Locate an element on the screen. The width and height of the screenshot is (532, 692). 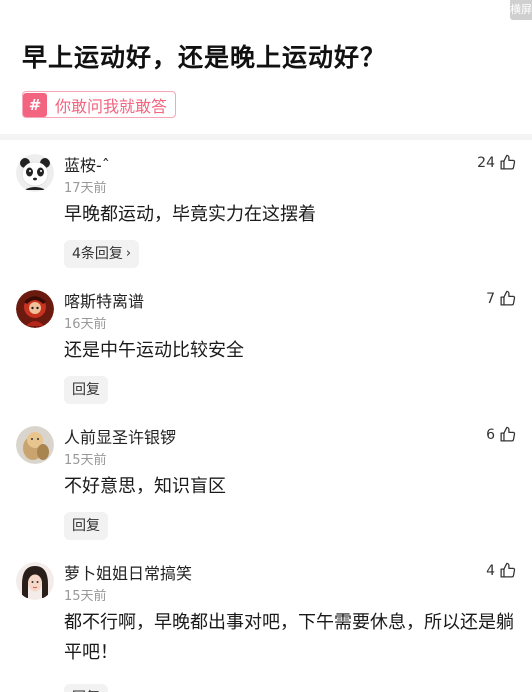
comment-time: 16天前 is located at coordinates (85, 324).